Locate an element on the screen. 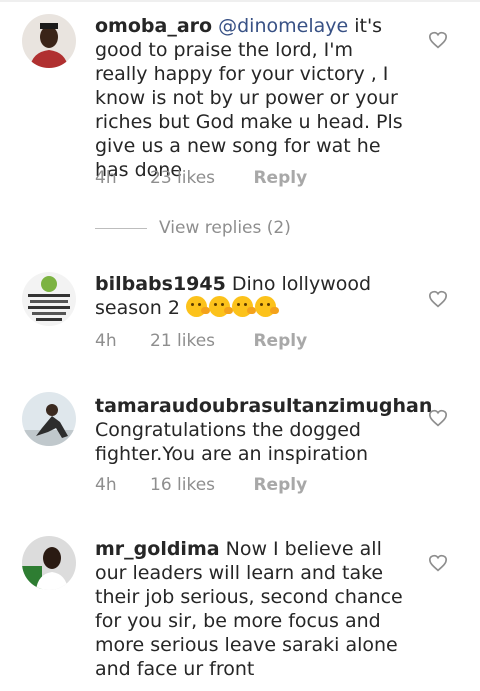 Image resolution: width=480 pixels, height=691 pixels. view-replies: View replies (2) is located at coordinates (193, 228).